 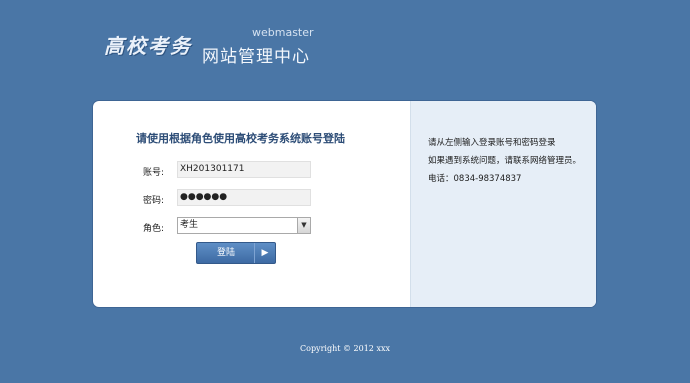 I want to click on info-line-1: 请从左侧输入登录账号和密码登录, so click(x=492, y=143).